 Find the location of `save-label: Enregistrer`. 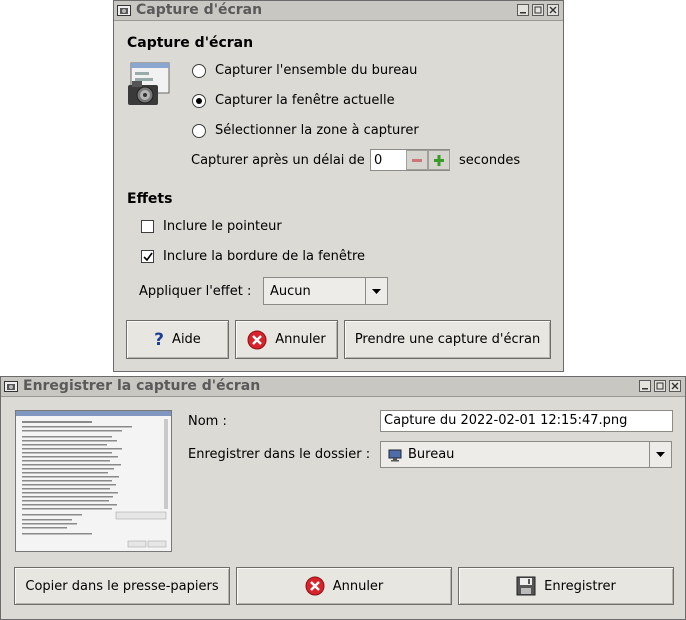

save-label: Enregistrer is located at coordinates (580, 586).